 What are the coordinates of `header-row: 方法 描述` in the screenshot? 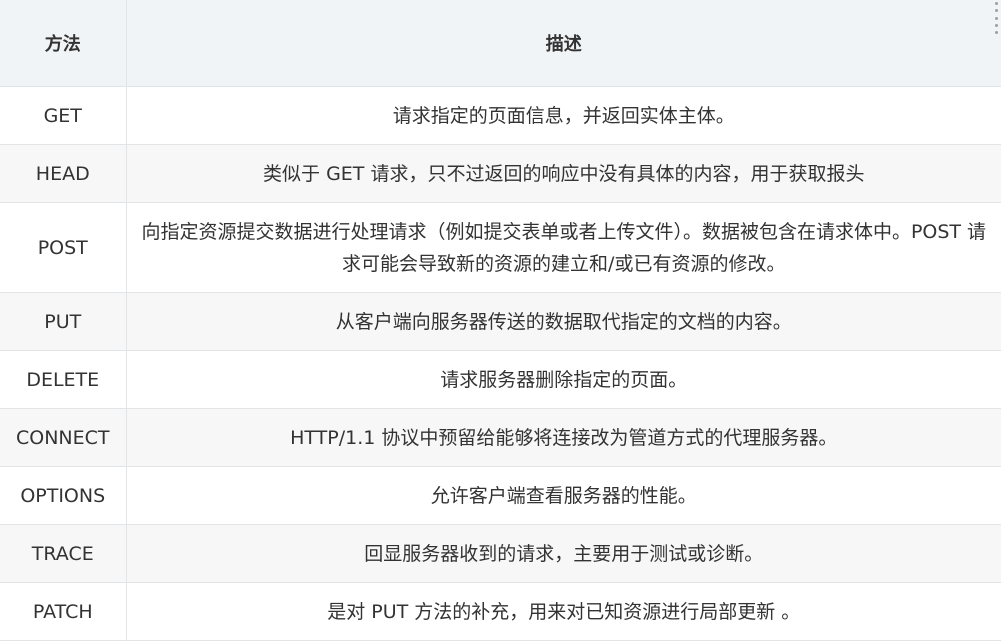 It's located at (500, 43).